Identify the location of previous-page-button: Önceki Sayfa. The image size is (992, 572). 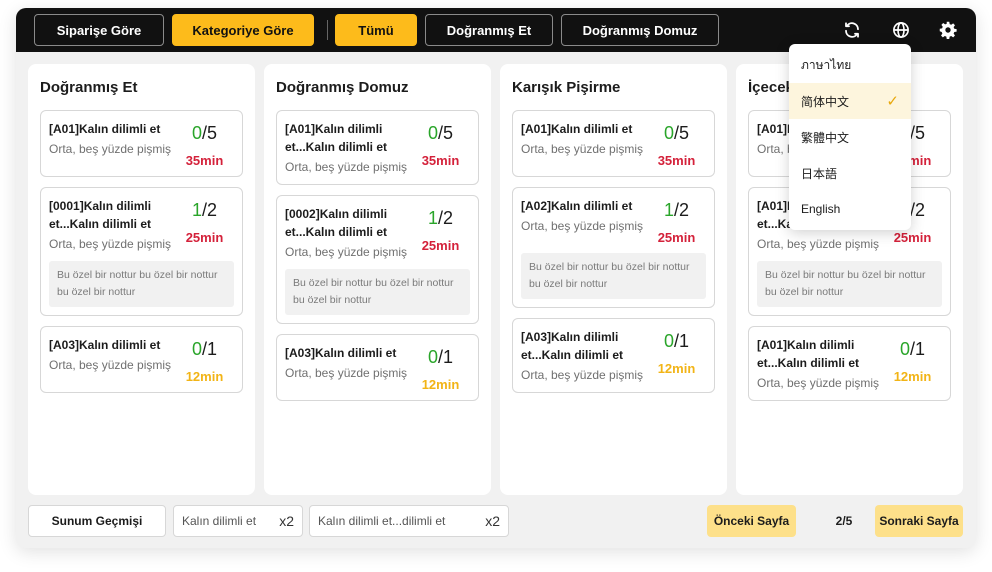
(751, 521).